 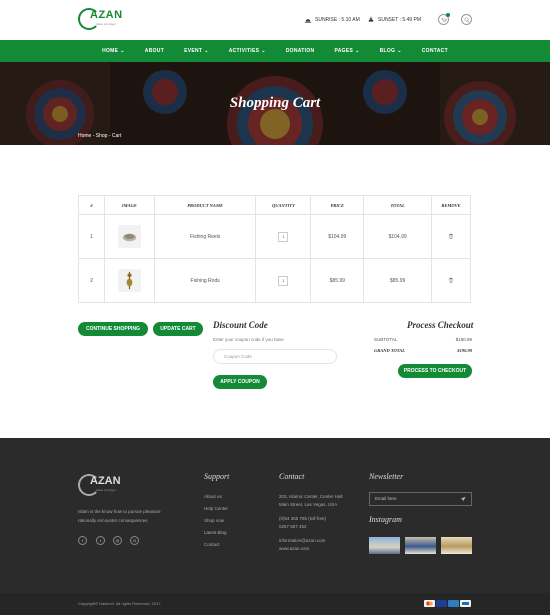 I want to click on google-plus-icon: G, so click(x=134, y=540).